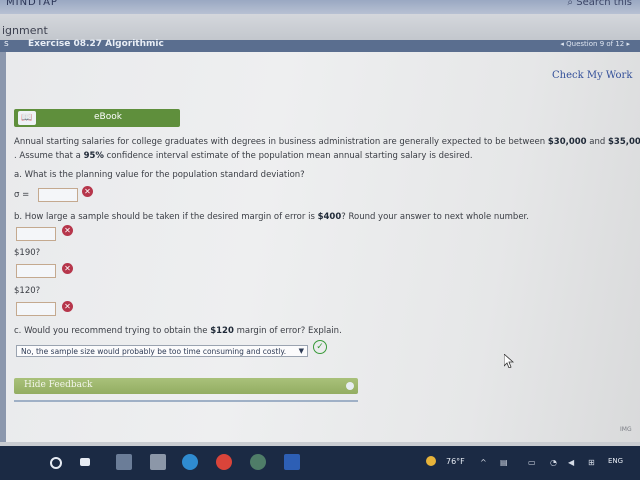  Describe the element at coordinates (36, 271) in the screenshot. I see `sample-size-190-input` at that location.